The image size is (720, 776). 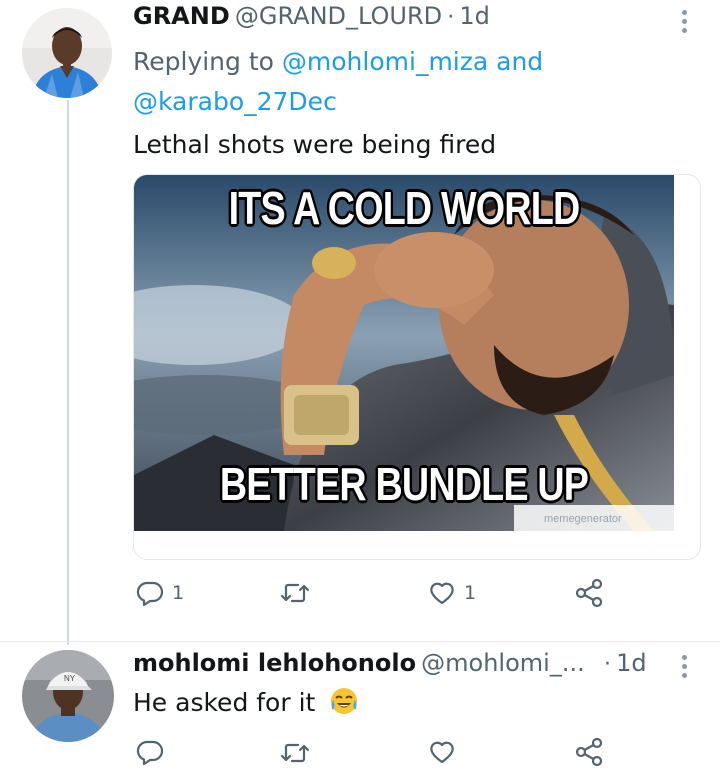 I want to click on mention-link: @karabo_27Dec, so click(x=235, y=101).